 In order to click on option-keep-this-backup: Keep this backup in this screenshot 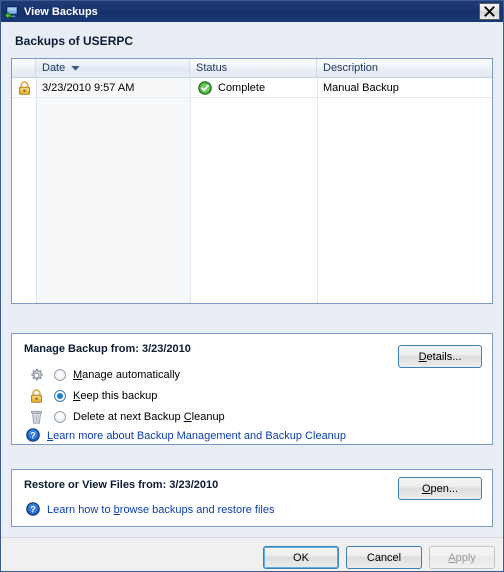, I will do `click(92, 396)`.